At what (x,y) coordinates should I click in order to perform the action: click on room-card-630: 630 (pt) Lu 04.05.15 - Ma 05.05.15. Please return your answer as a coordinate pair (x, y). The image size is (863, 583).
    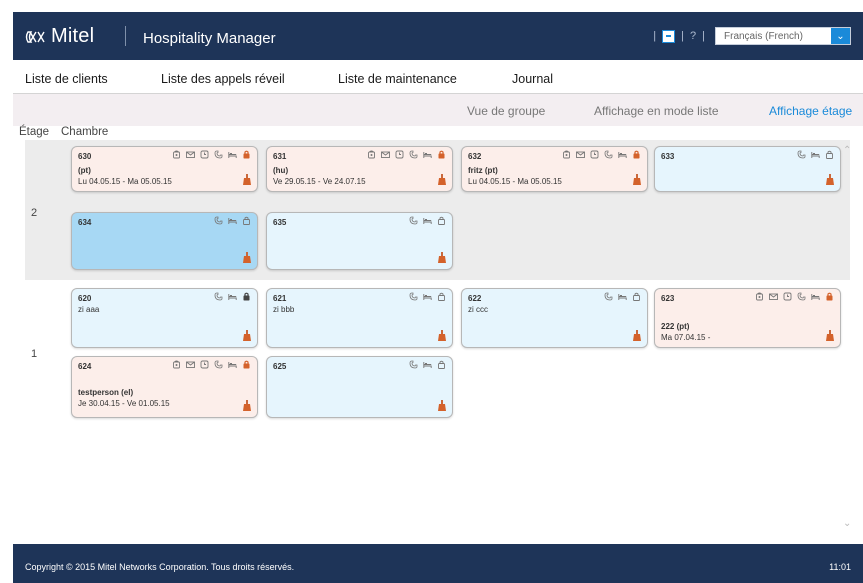
    Looking at the image, I should click on (164, 169).